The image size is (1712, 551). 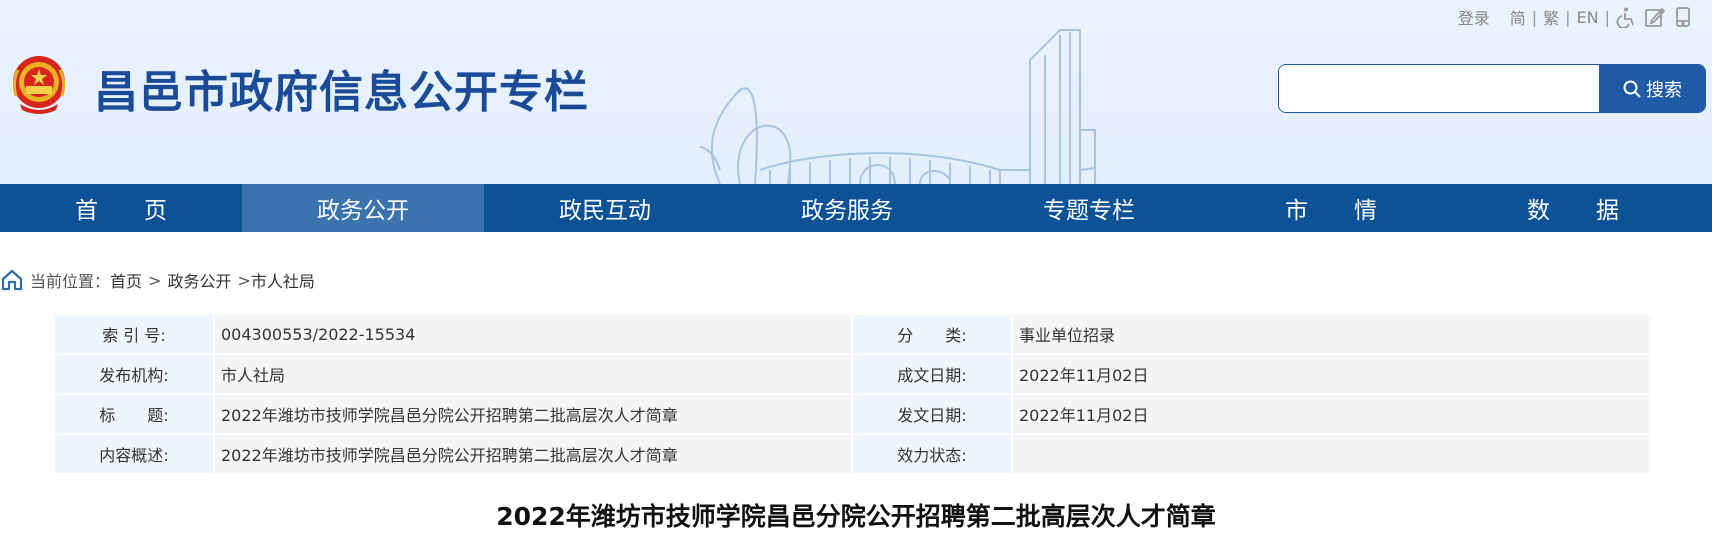 What do you see at coordinates (135, 375) in the screenshot?
I see `info-label: 发布机构:` at bounding box center [135, 375].